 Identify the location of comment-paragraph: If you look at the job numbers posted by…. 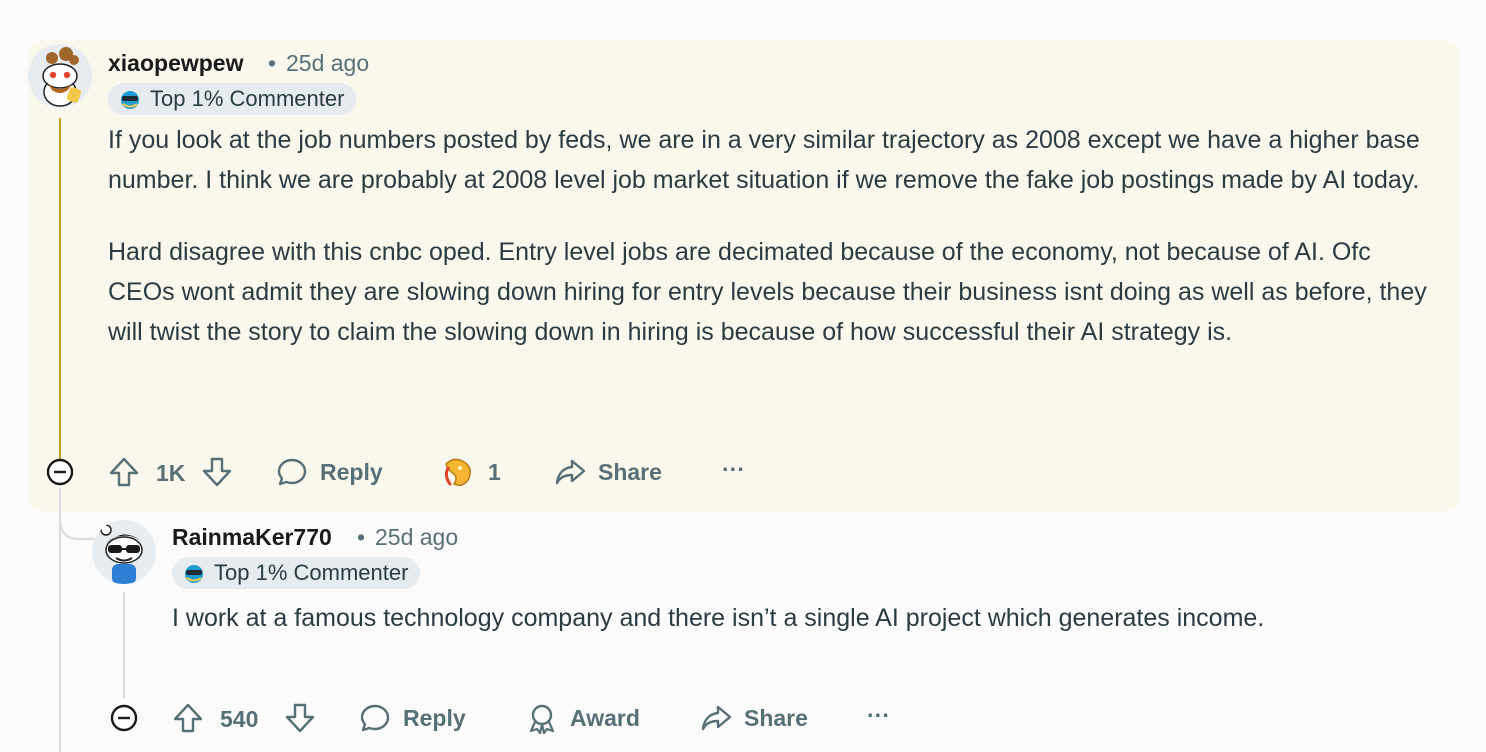
(764, 160).